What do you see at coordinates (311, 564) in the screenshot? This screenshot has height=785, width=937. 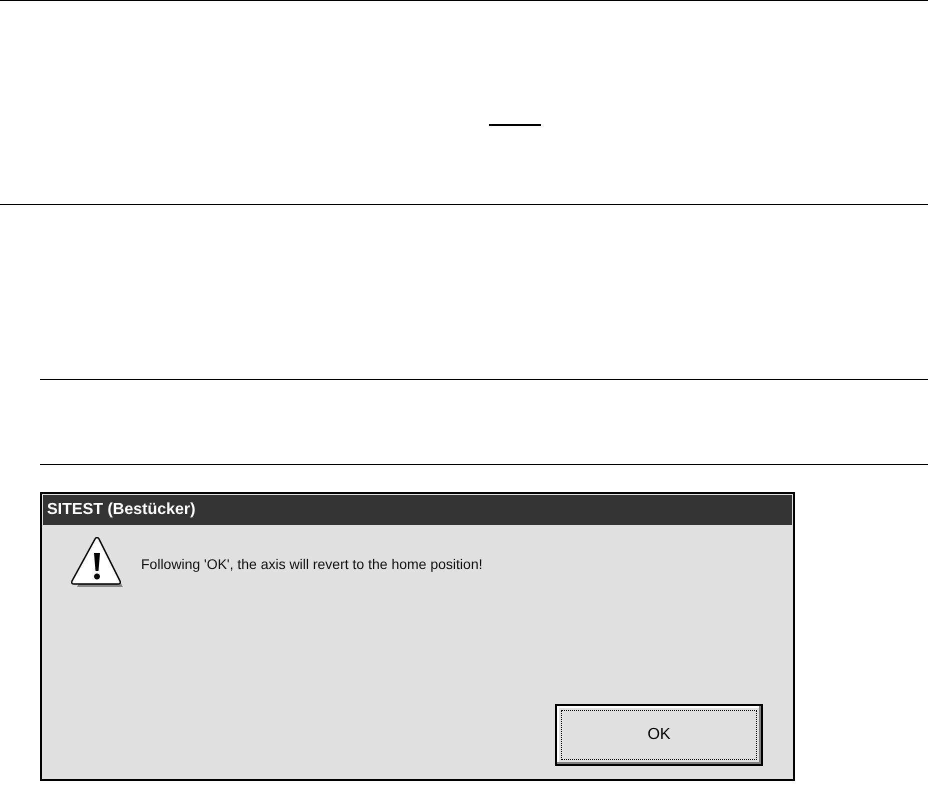 I see `message-text: Following 'OK', the axis will revert to the home position!` at bounding box center [311, 564].